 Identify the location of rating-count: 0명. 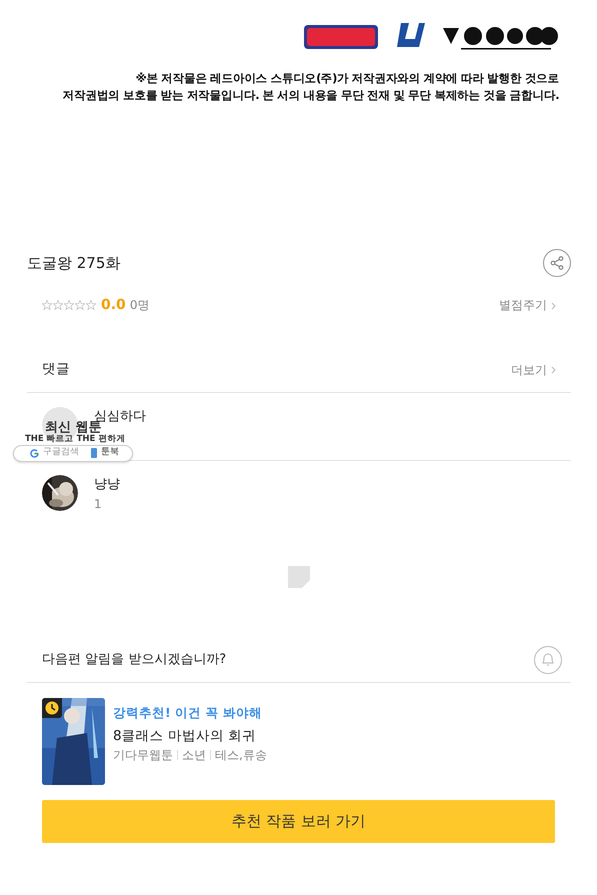
(140, 305).